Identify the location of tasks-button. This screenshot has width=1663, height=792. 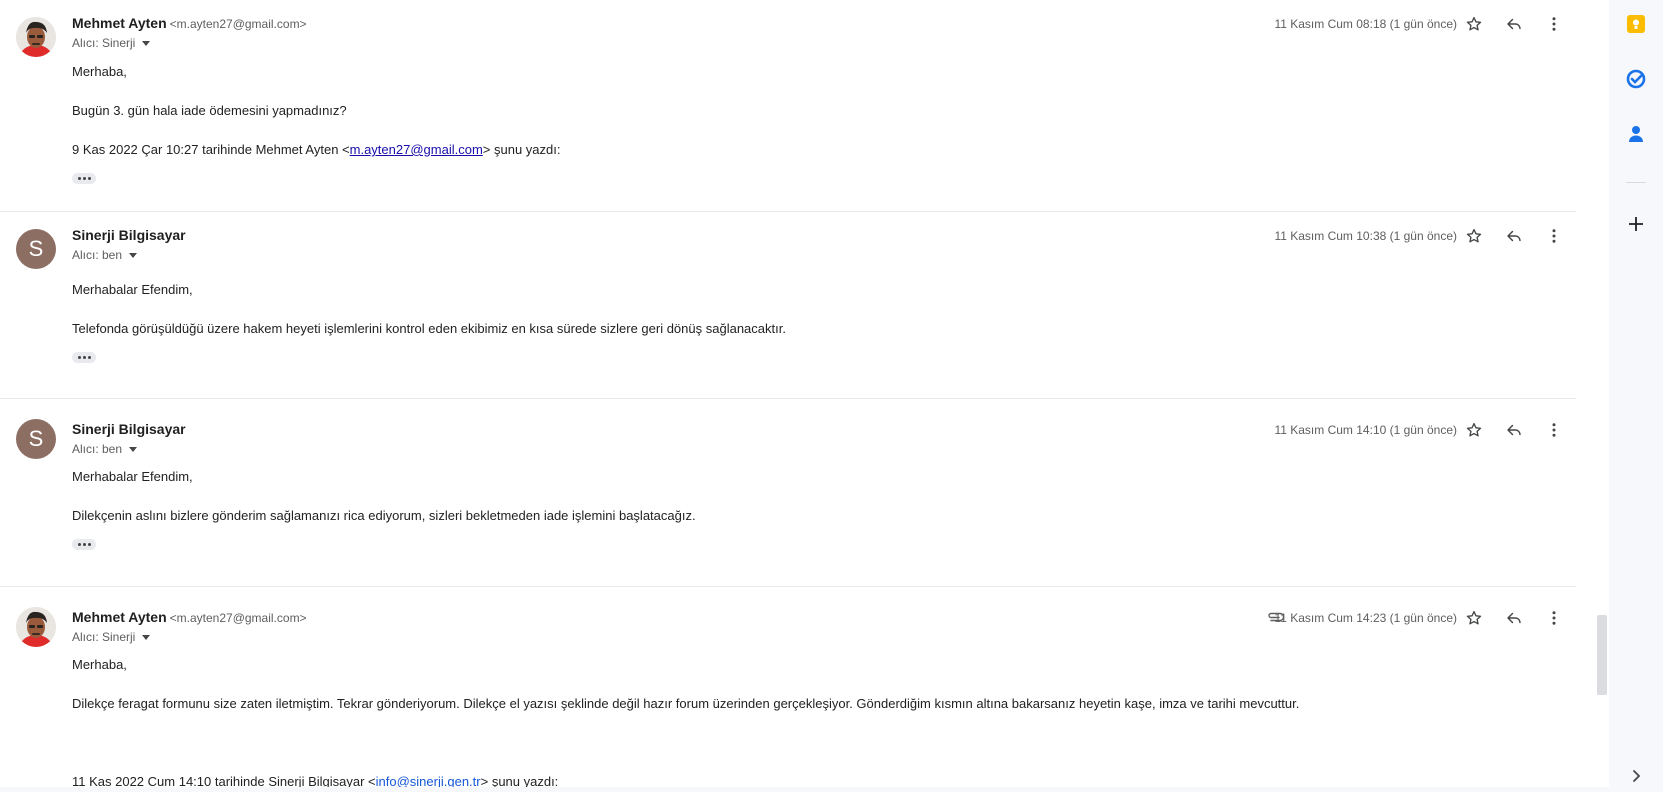
(1636, 79).